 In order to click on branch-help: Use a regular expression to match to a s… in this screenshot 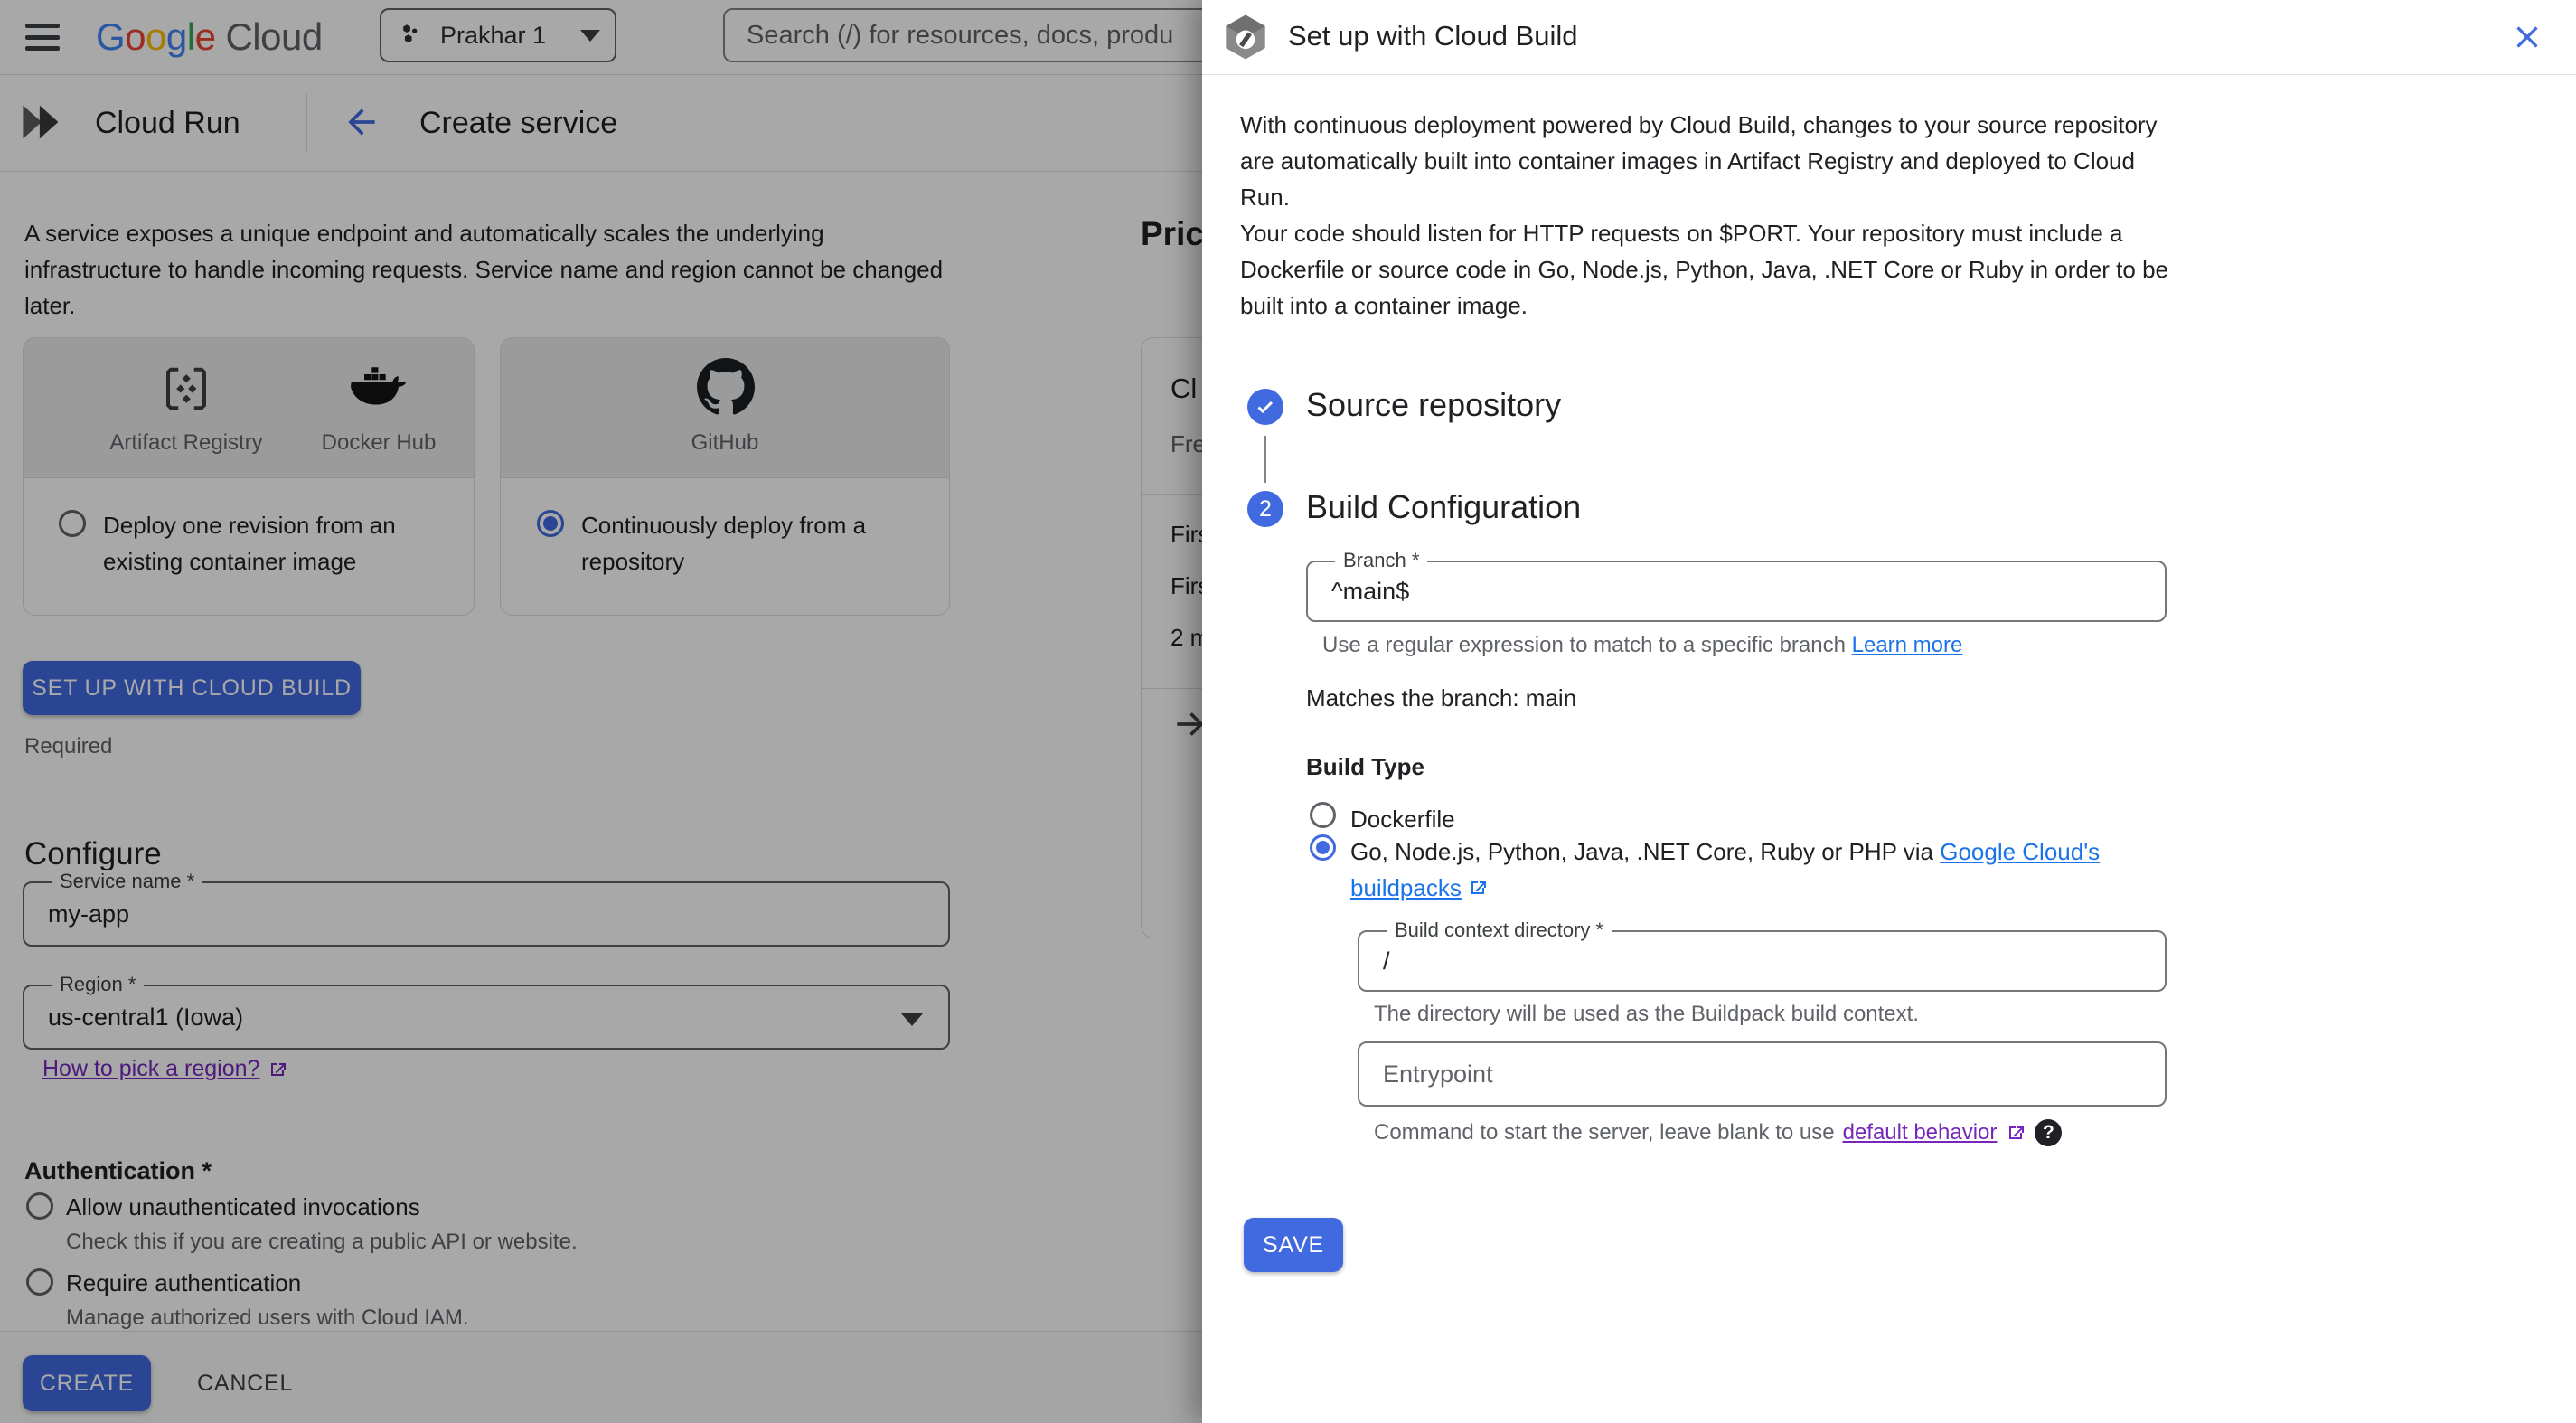, I will do `click(1642, 646)`.